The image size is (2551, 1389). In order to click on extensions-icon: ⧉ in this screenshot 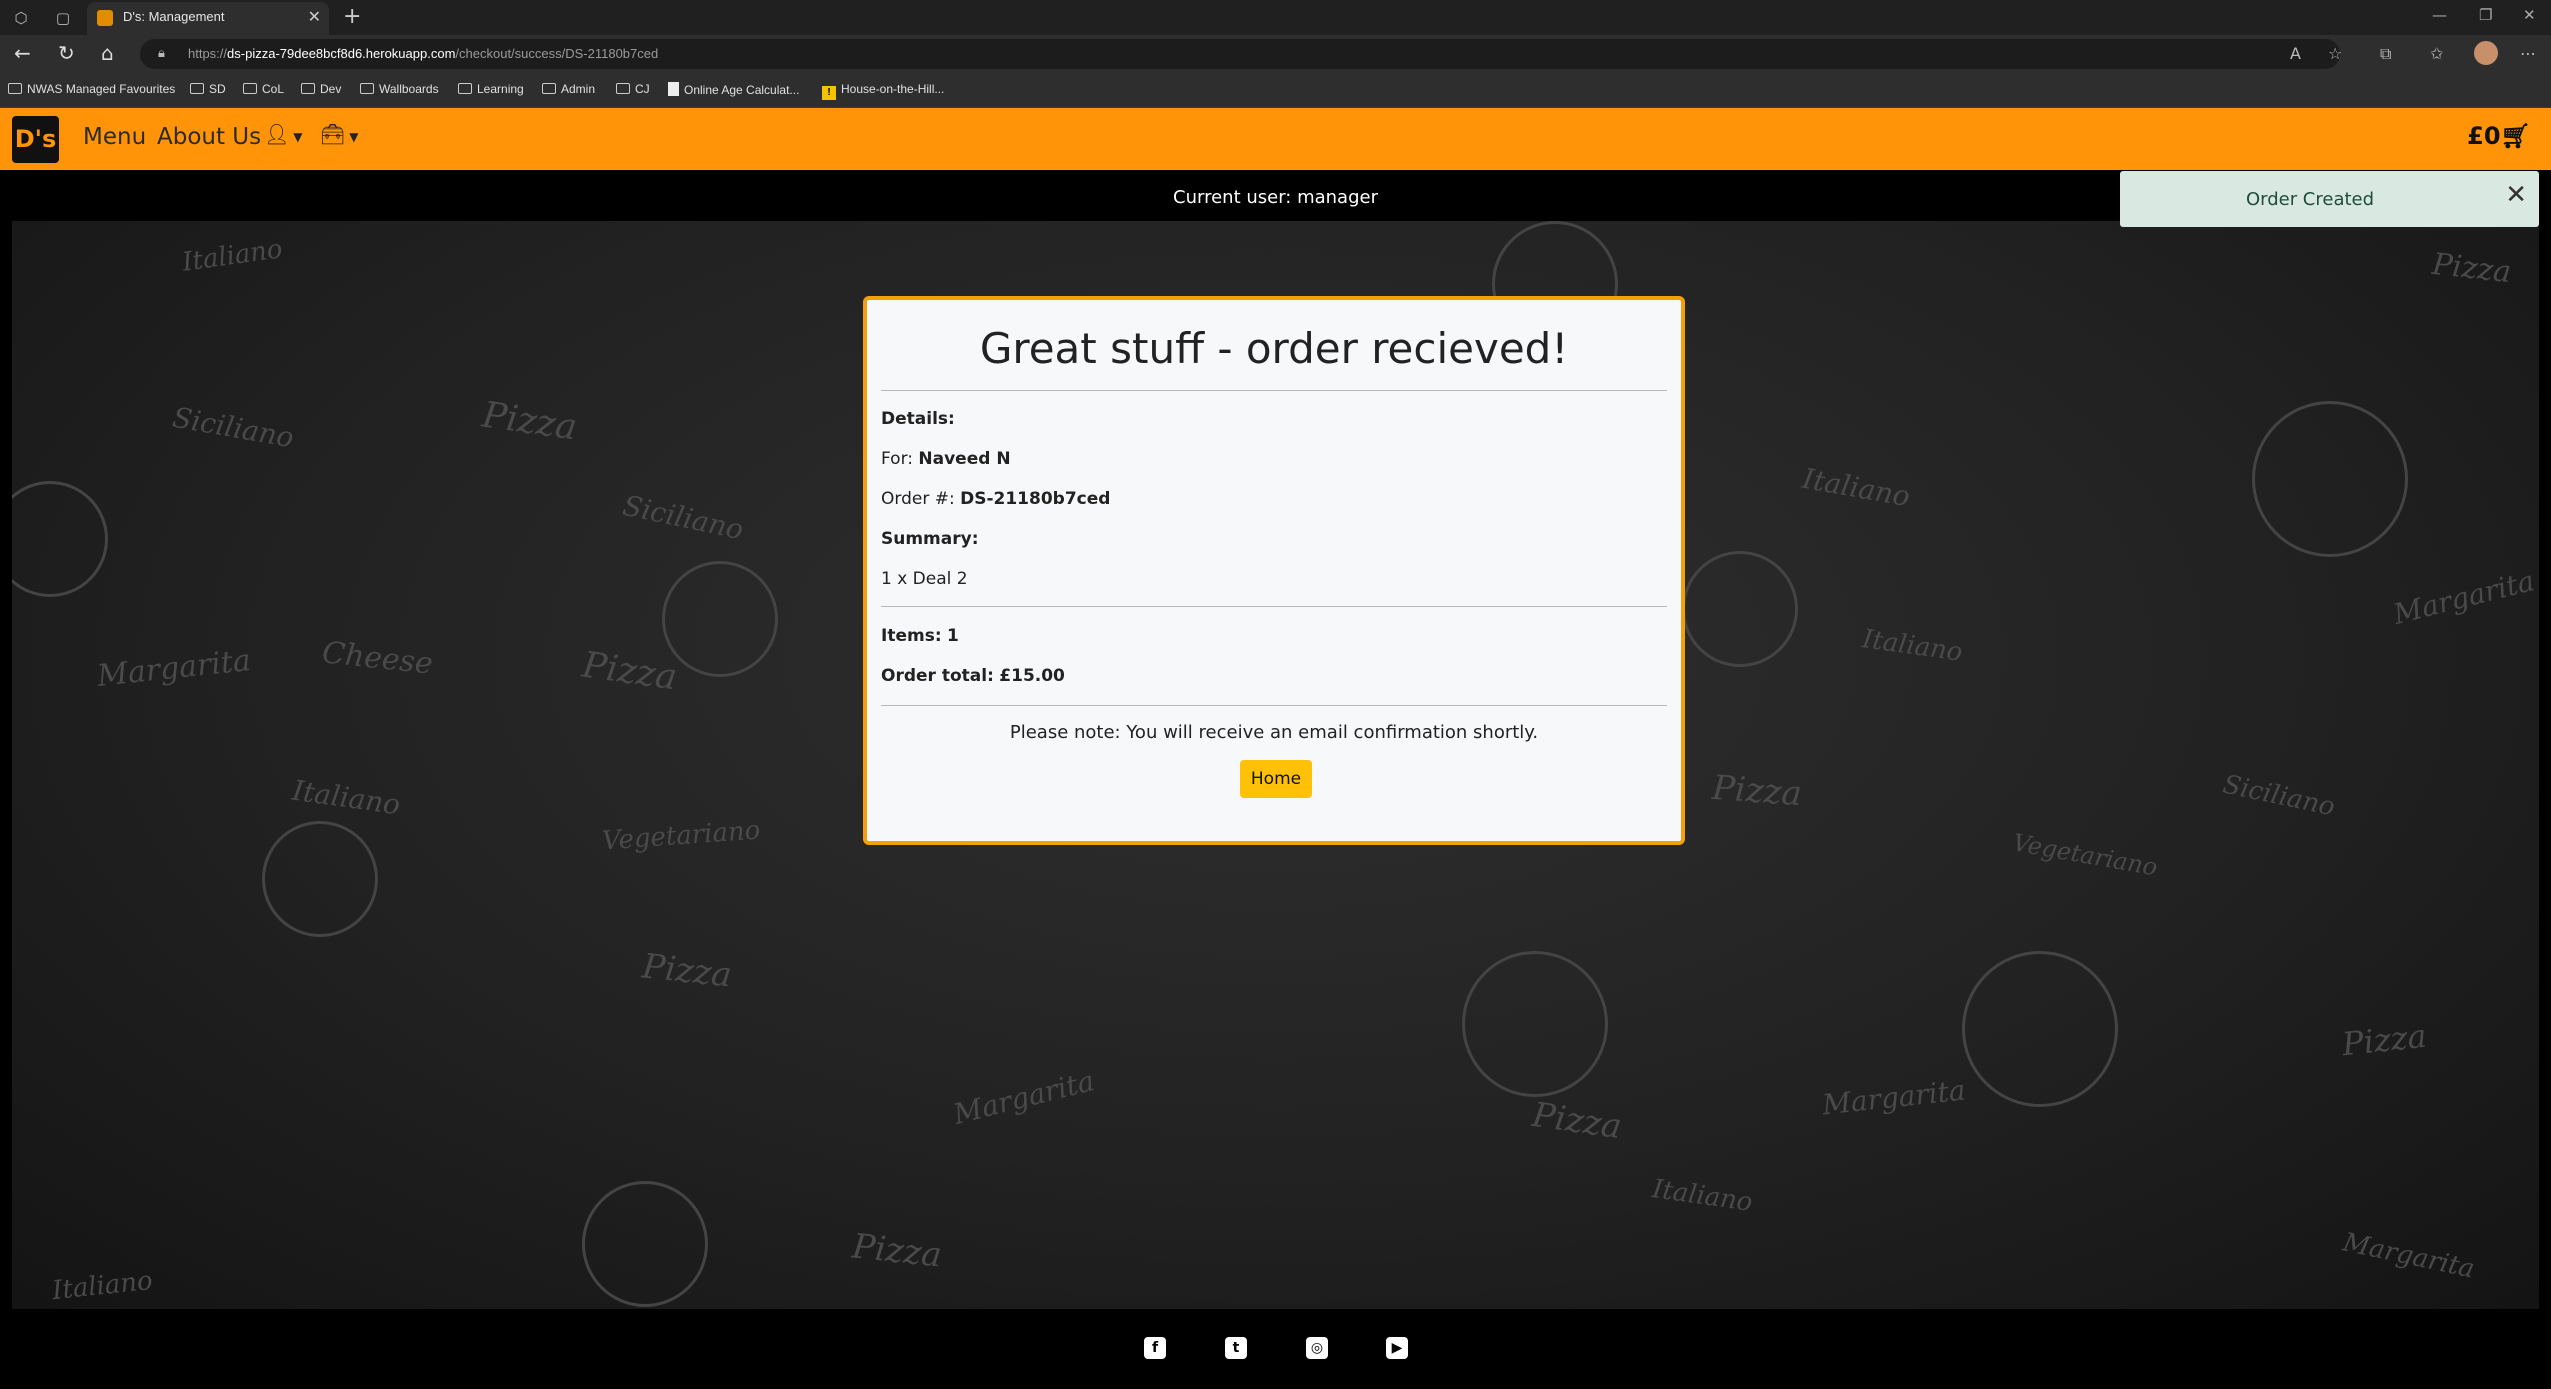, I will do `click(2385, 54)`.